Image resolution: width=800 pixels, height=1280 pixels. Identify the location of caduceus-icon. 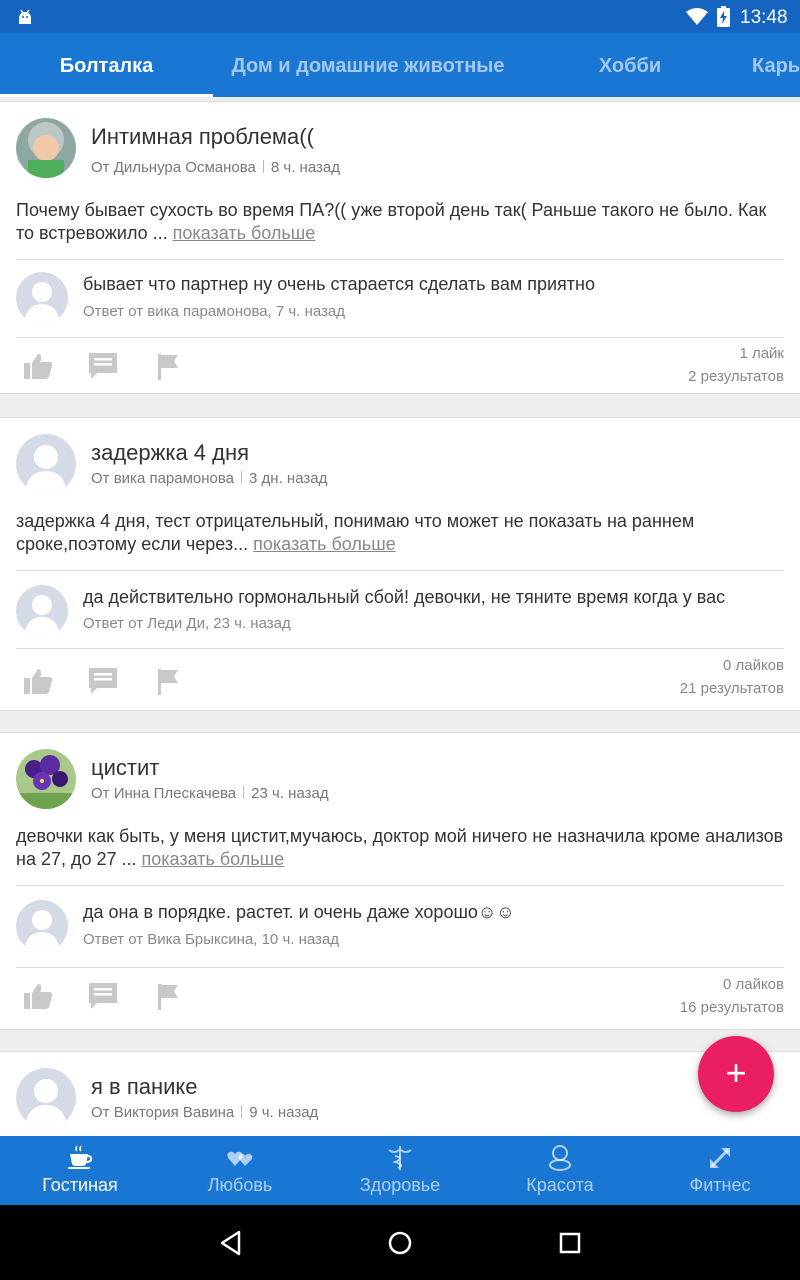
(400, 1158).